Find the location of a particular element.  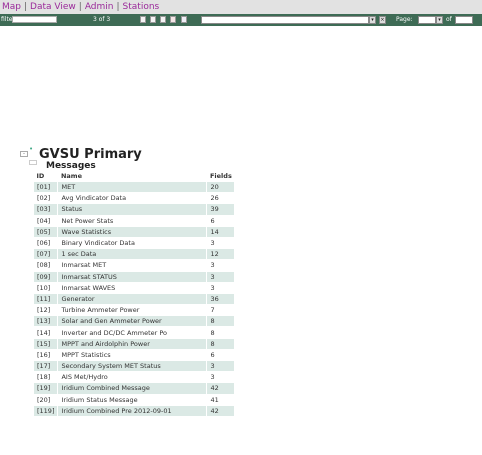

refresh-icon is located at coordinates (173, 19).